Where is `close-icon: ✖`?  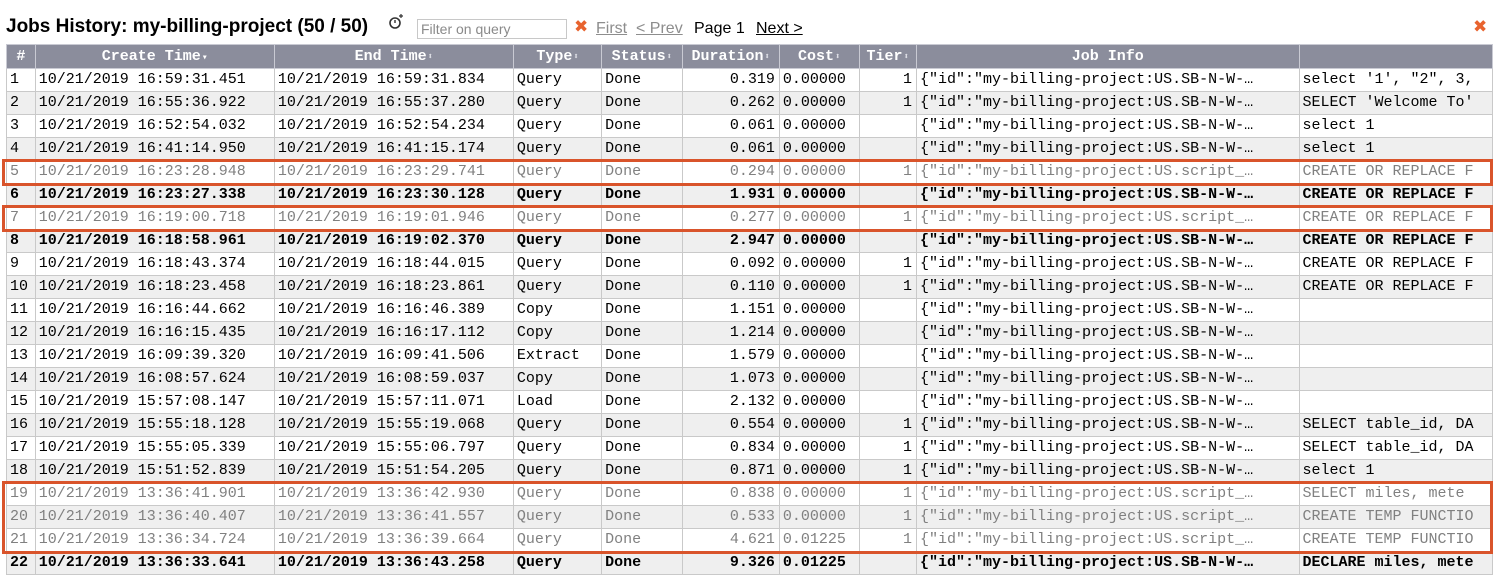 close-icon: ✖ is located at coordinates (1480, 27).